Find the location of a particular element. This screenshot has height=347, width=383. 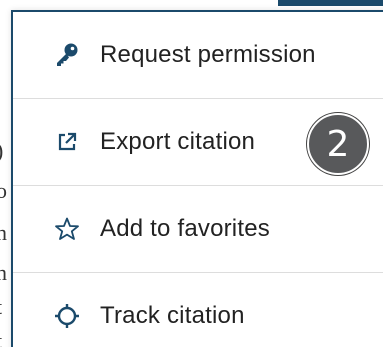

key-icon is located at coordinates (67, 55).